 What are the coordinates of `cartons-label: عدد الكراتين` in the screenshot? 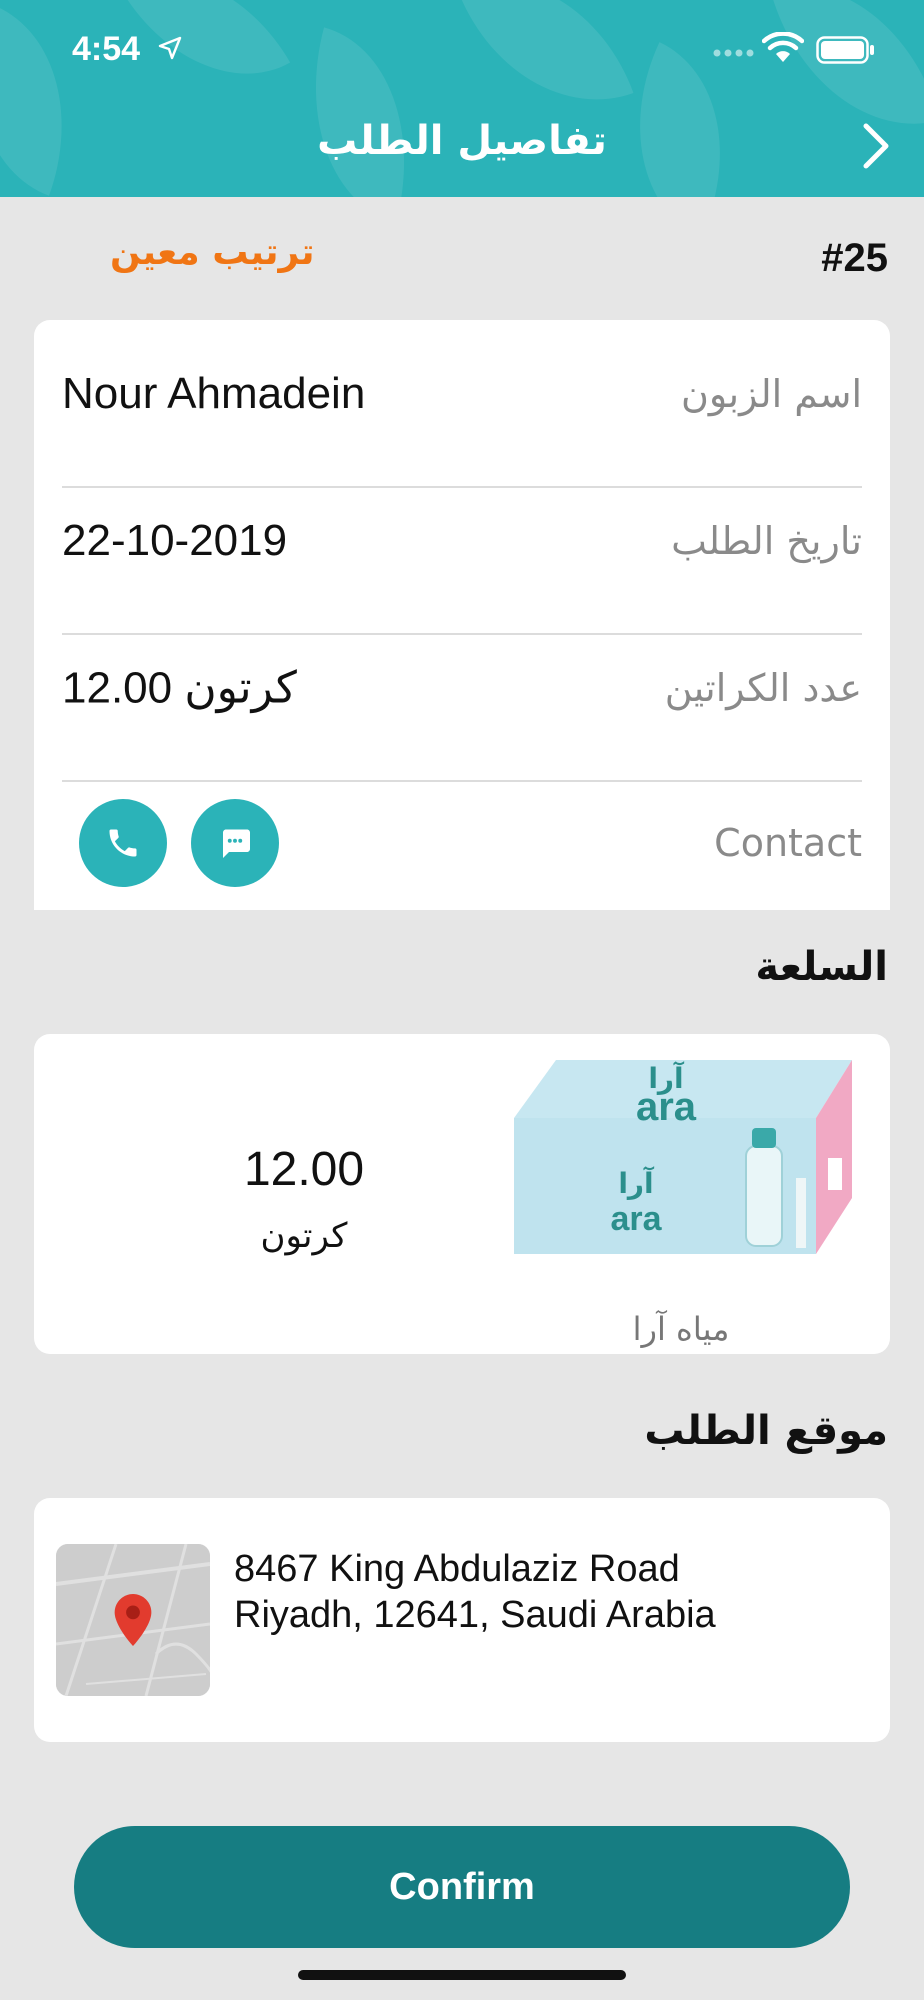 It's located at (763, 687).